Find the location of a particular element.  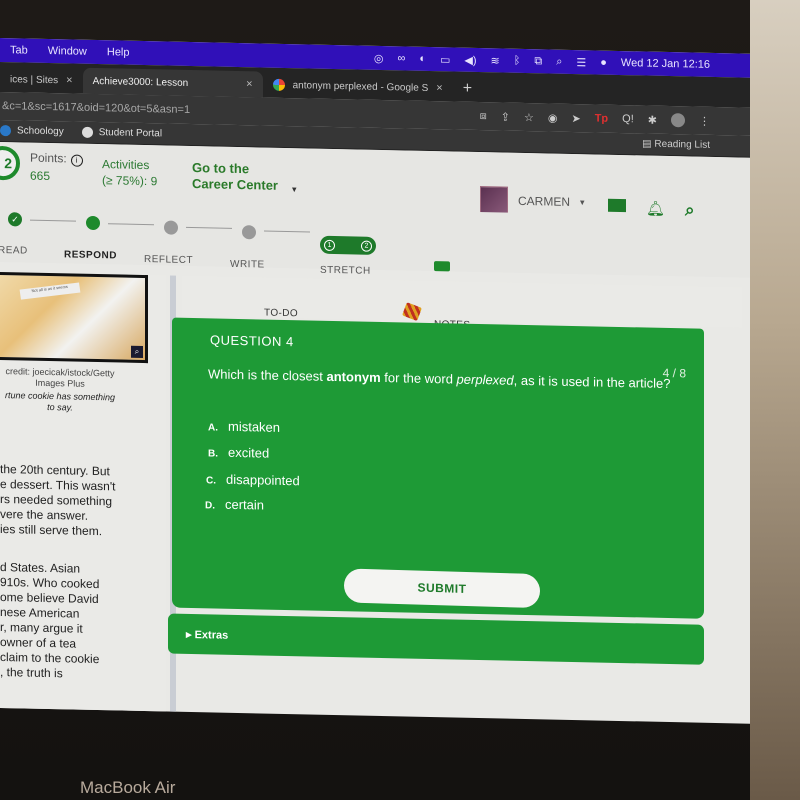

step-respond-dot is located at coordinates (93, 223).